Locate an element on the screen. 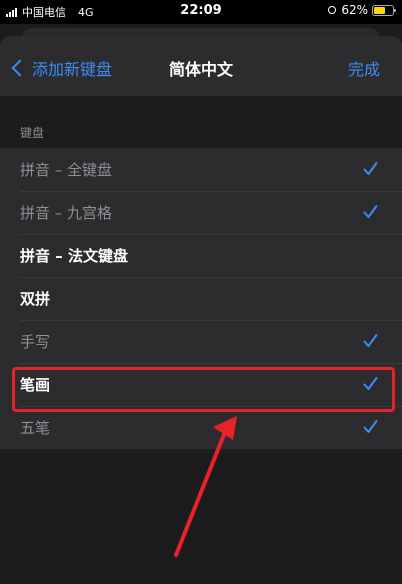 This screenshot has width=402, height=584. keyboard-item-label: 五笔 is located at coordinates (35, 428).